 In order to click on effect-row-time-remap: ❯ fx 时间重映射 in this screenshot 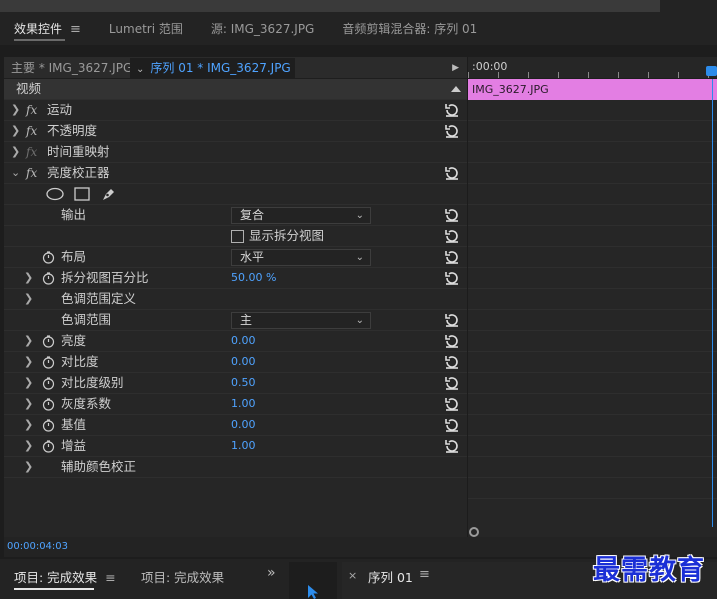, I will do `click(235, 152)`.